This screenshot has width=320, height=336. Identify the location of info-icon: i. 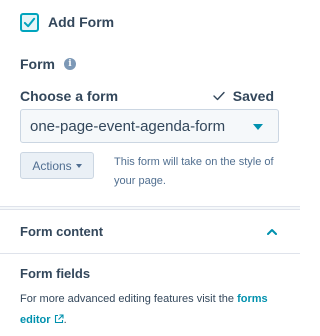
(70, 64).